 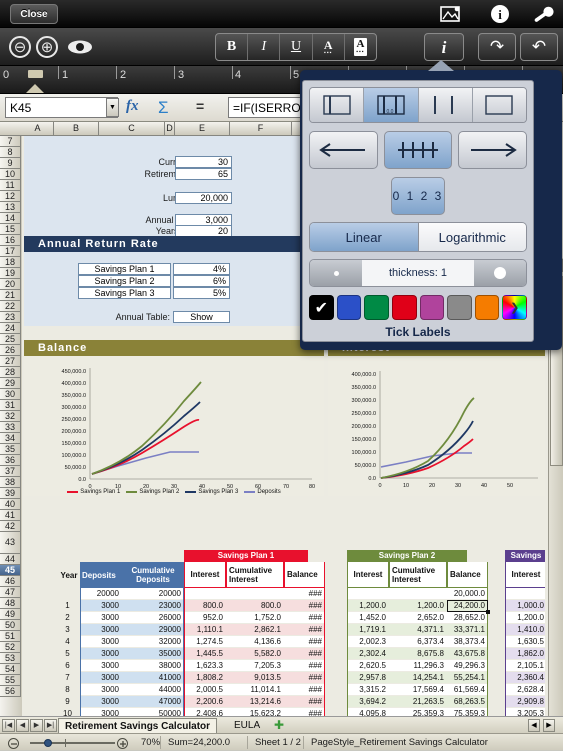 I want to click on row-header-10: 10, so click(x=10, y=174).